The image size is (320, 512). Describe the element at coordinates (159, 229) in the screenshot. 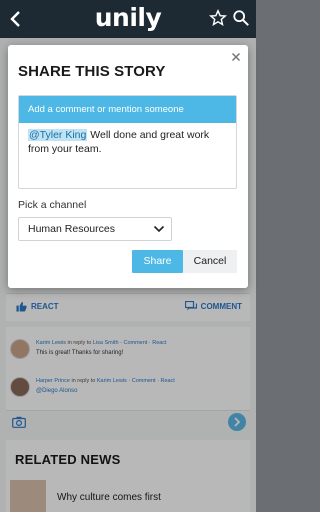

I see `chevron-down-icon` at that location.